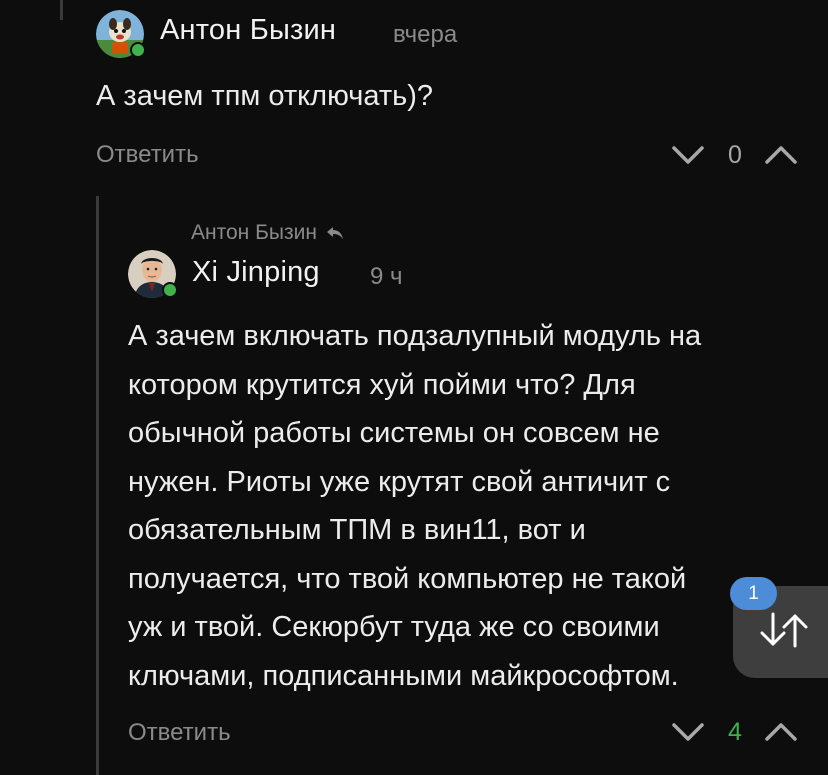  What do you see at coordinates (399, 481) in the screenshot?
I see `comment-2-text-line: нужен. Риоты уже крутят свой античит с` at bounding box center [399, 481].